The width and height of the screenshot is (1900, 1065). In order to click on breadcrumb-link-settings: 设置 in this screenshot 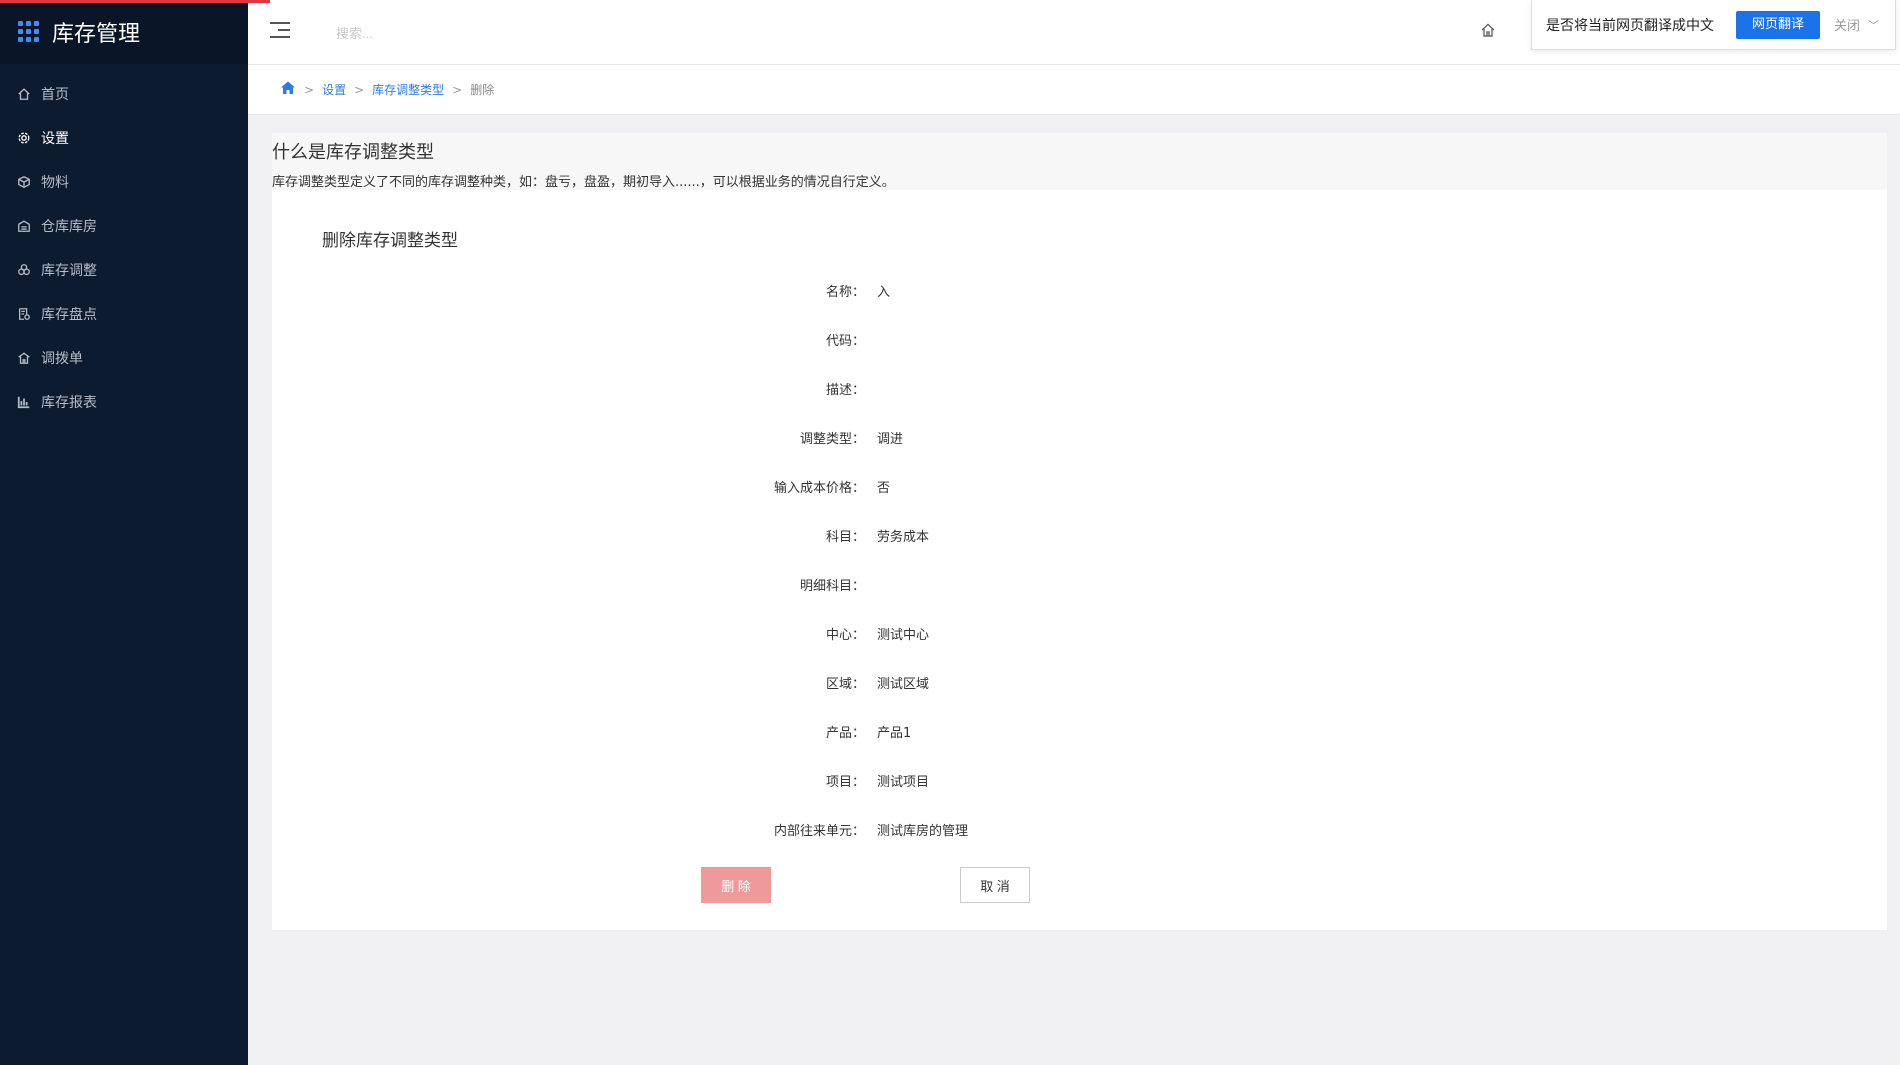, I will do `click(334, 89)`.